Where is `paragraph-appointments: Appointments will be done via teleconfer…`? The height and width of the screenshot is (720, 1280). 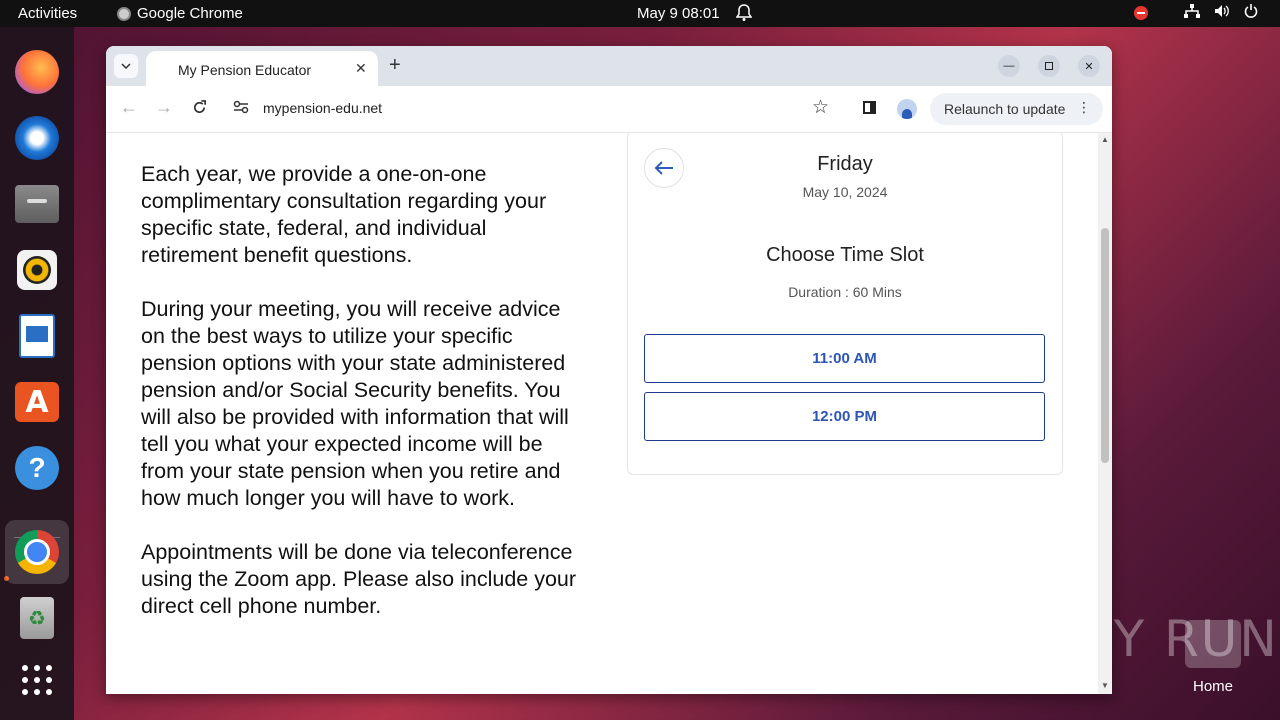
paragraph-appointments: Appointments will be done via teleconfer… is located at coordinates (359, 579).